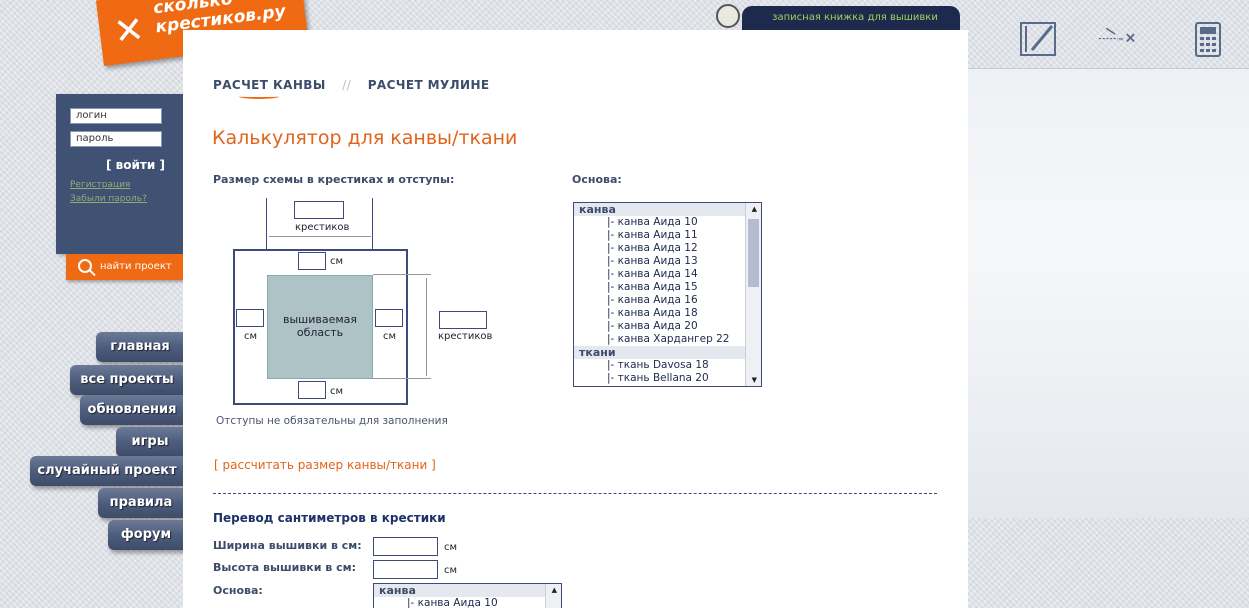 This screenshot has width=1249, height=608. What do you see at coordinates (667, 248) in the screenshot?
I see `list-item: |- канва Аида 12` at bounding box center [667, 248].